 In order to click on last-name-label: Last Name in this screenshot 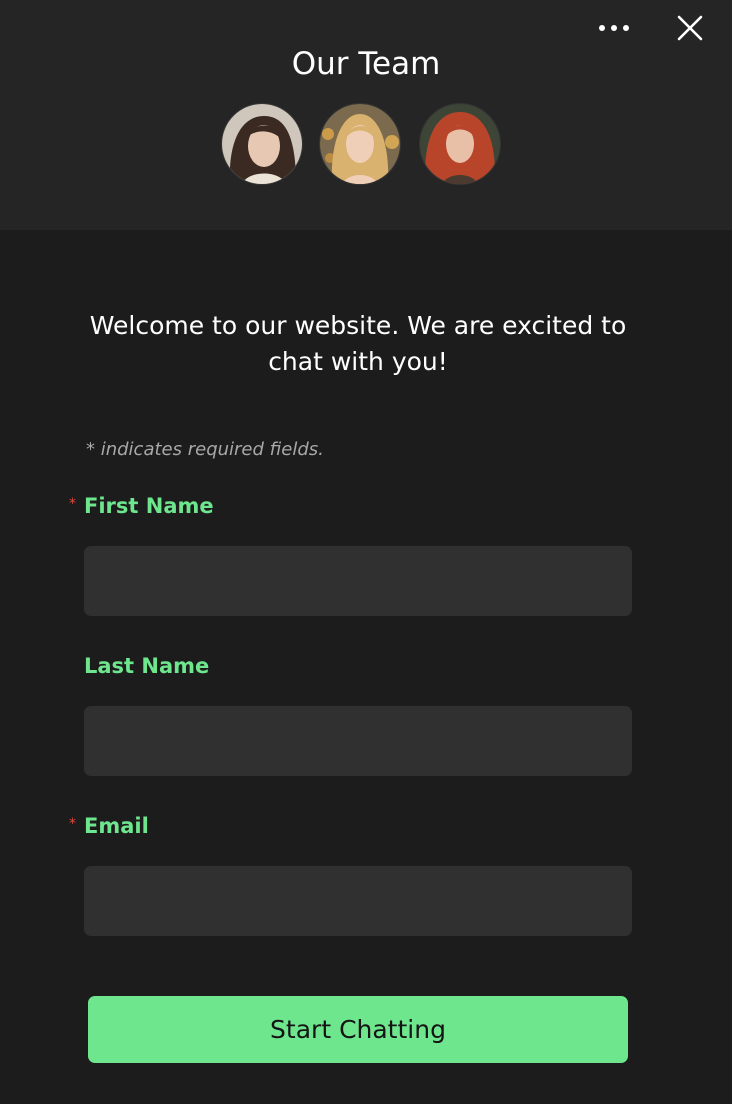, I will do `click(147, 666)`.